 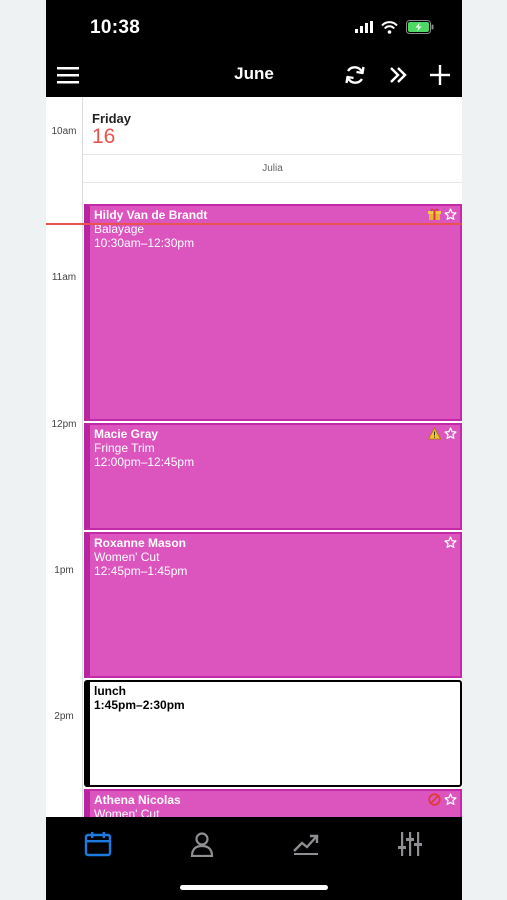 What do you see at coordinates (64, 716) in the screenshot?
I see `time-label: 2pm` at bounding box center [64, 716].